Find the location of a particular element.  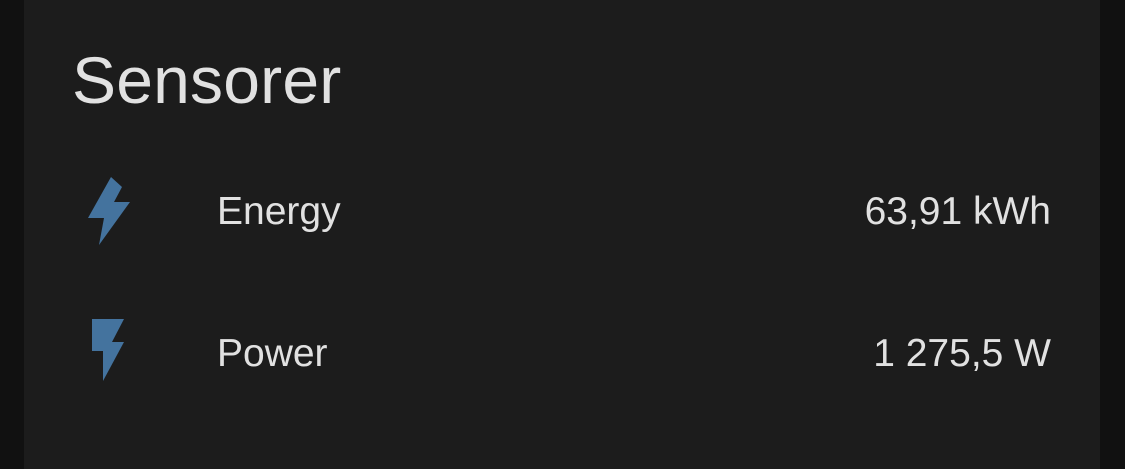

entity-name: Power is located at coordinates (272, 353).